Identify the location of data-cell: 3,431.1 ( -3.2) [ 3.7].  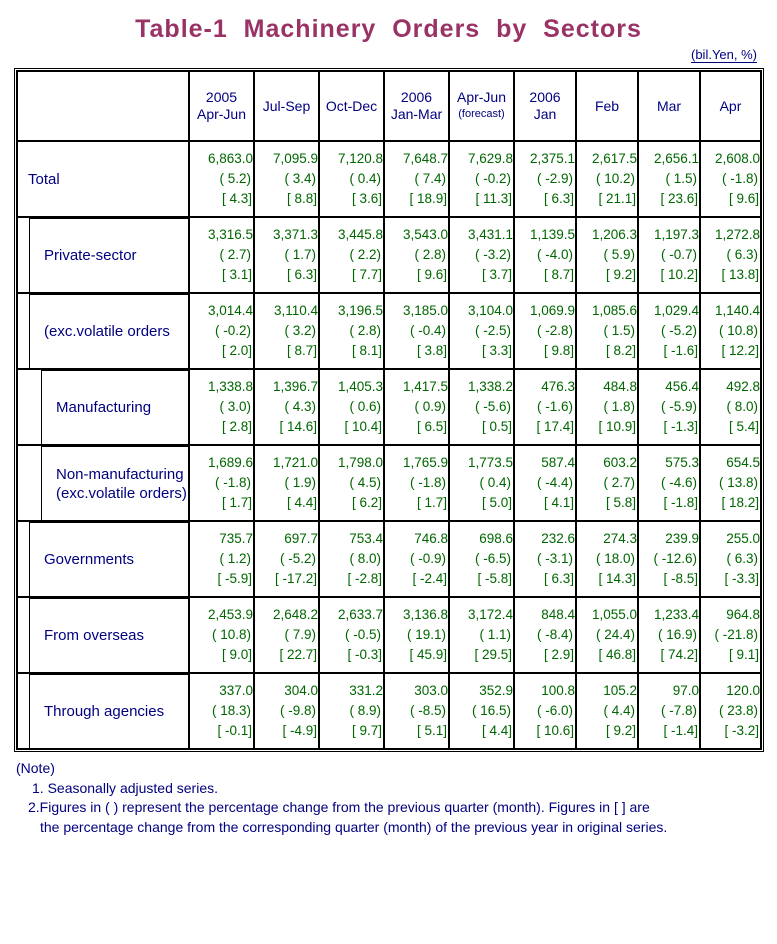
(481, 255).